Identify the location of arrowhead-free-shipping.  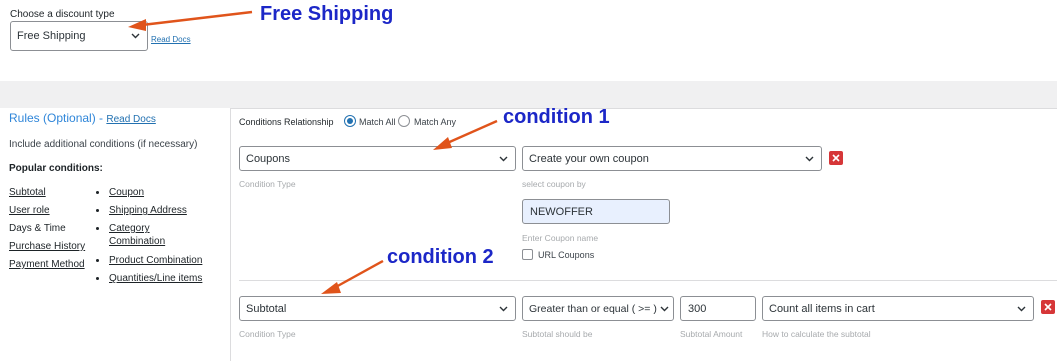
(137, 25).